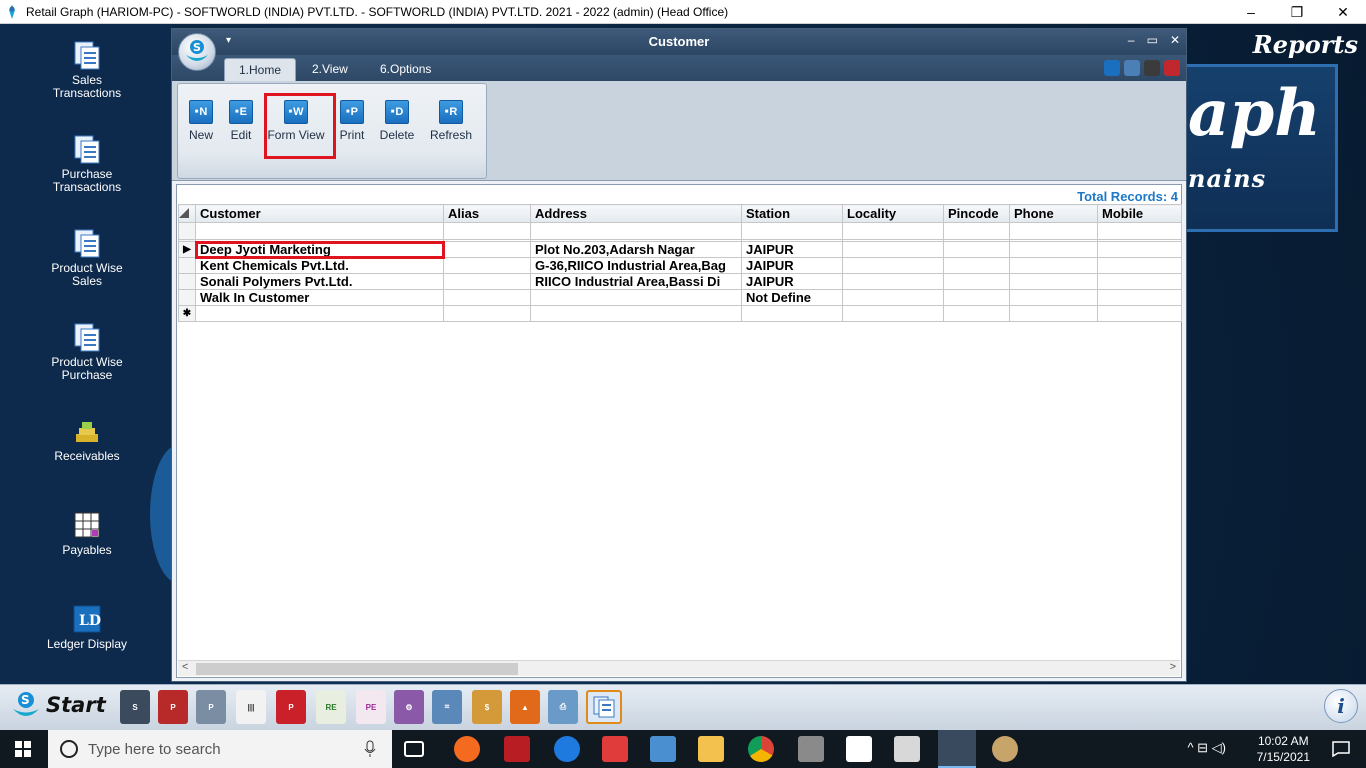 This screenshot has width=1366, height=768. What do you see at coordinates (680, 313) in the screenshot?
I see `new-row: ✱` at bounding box center [680, 313].